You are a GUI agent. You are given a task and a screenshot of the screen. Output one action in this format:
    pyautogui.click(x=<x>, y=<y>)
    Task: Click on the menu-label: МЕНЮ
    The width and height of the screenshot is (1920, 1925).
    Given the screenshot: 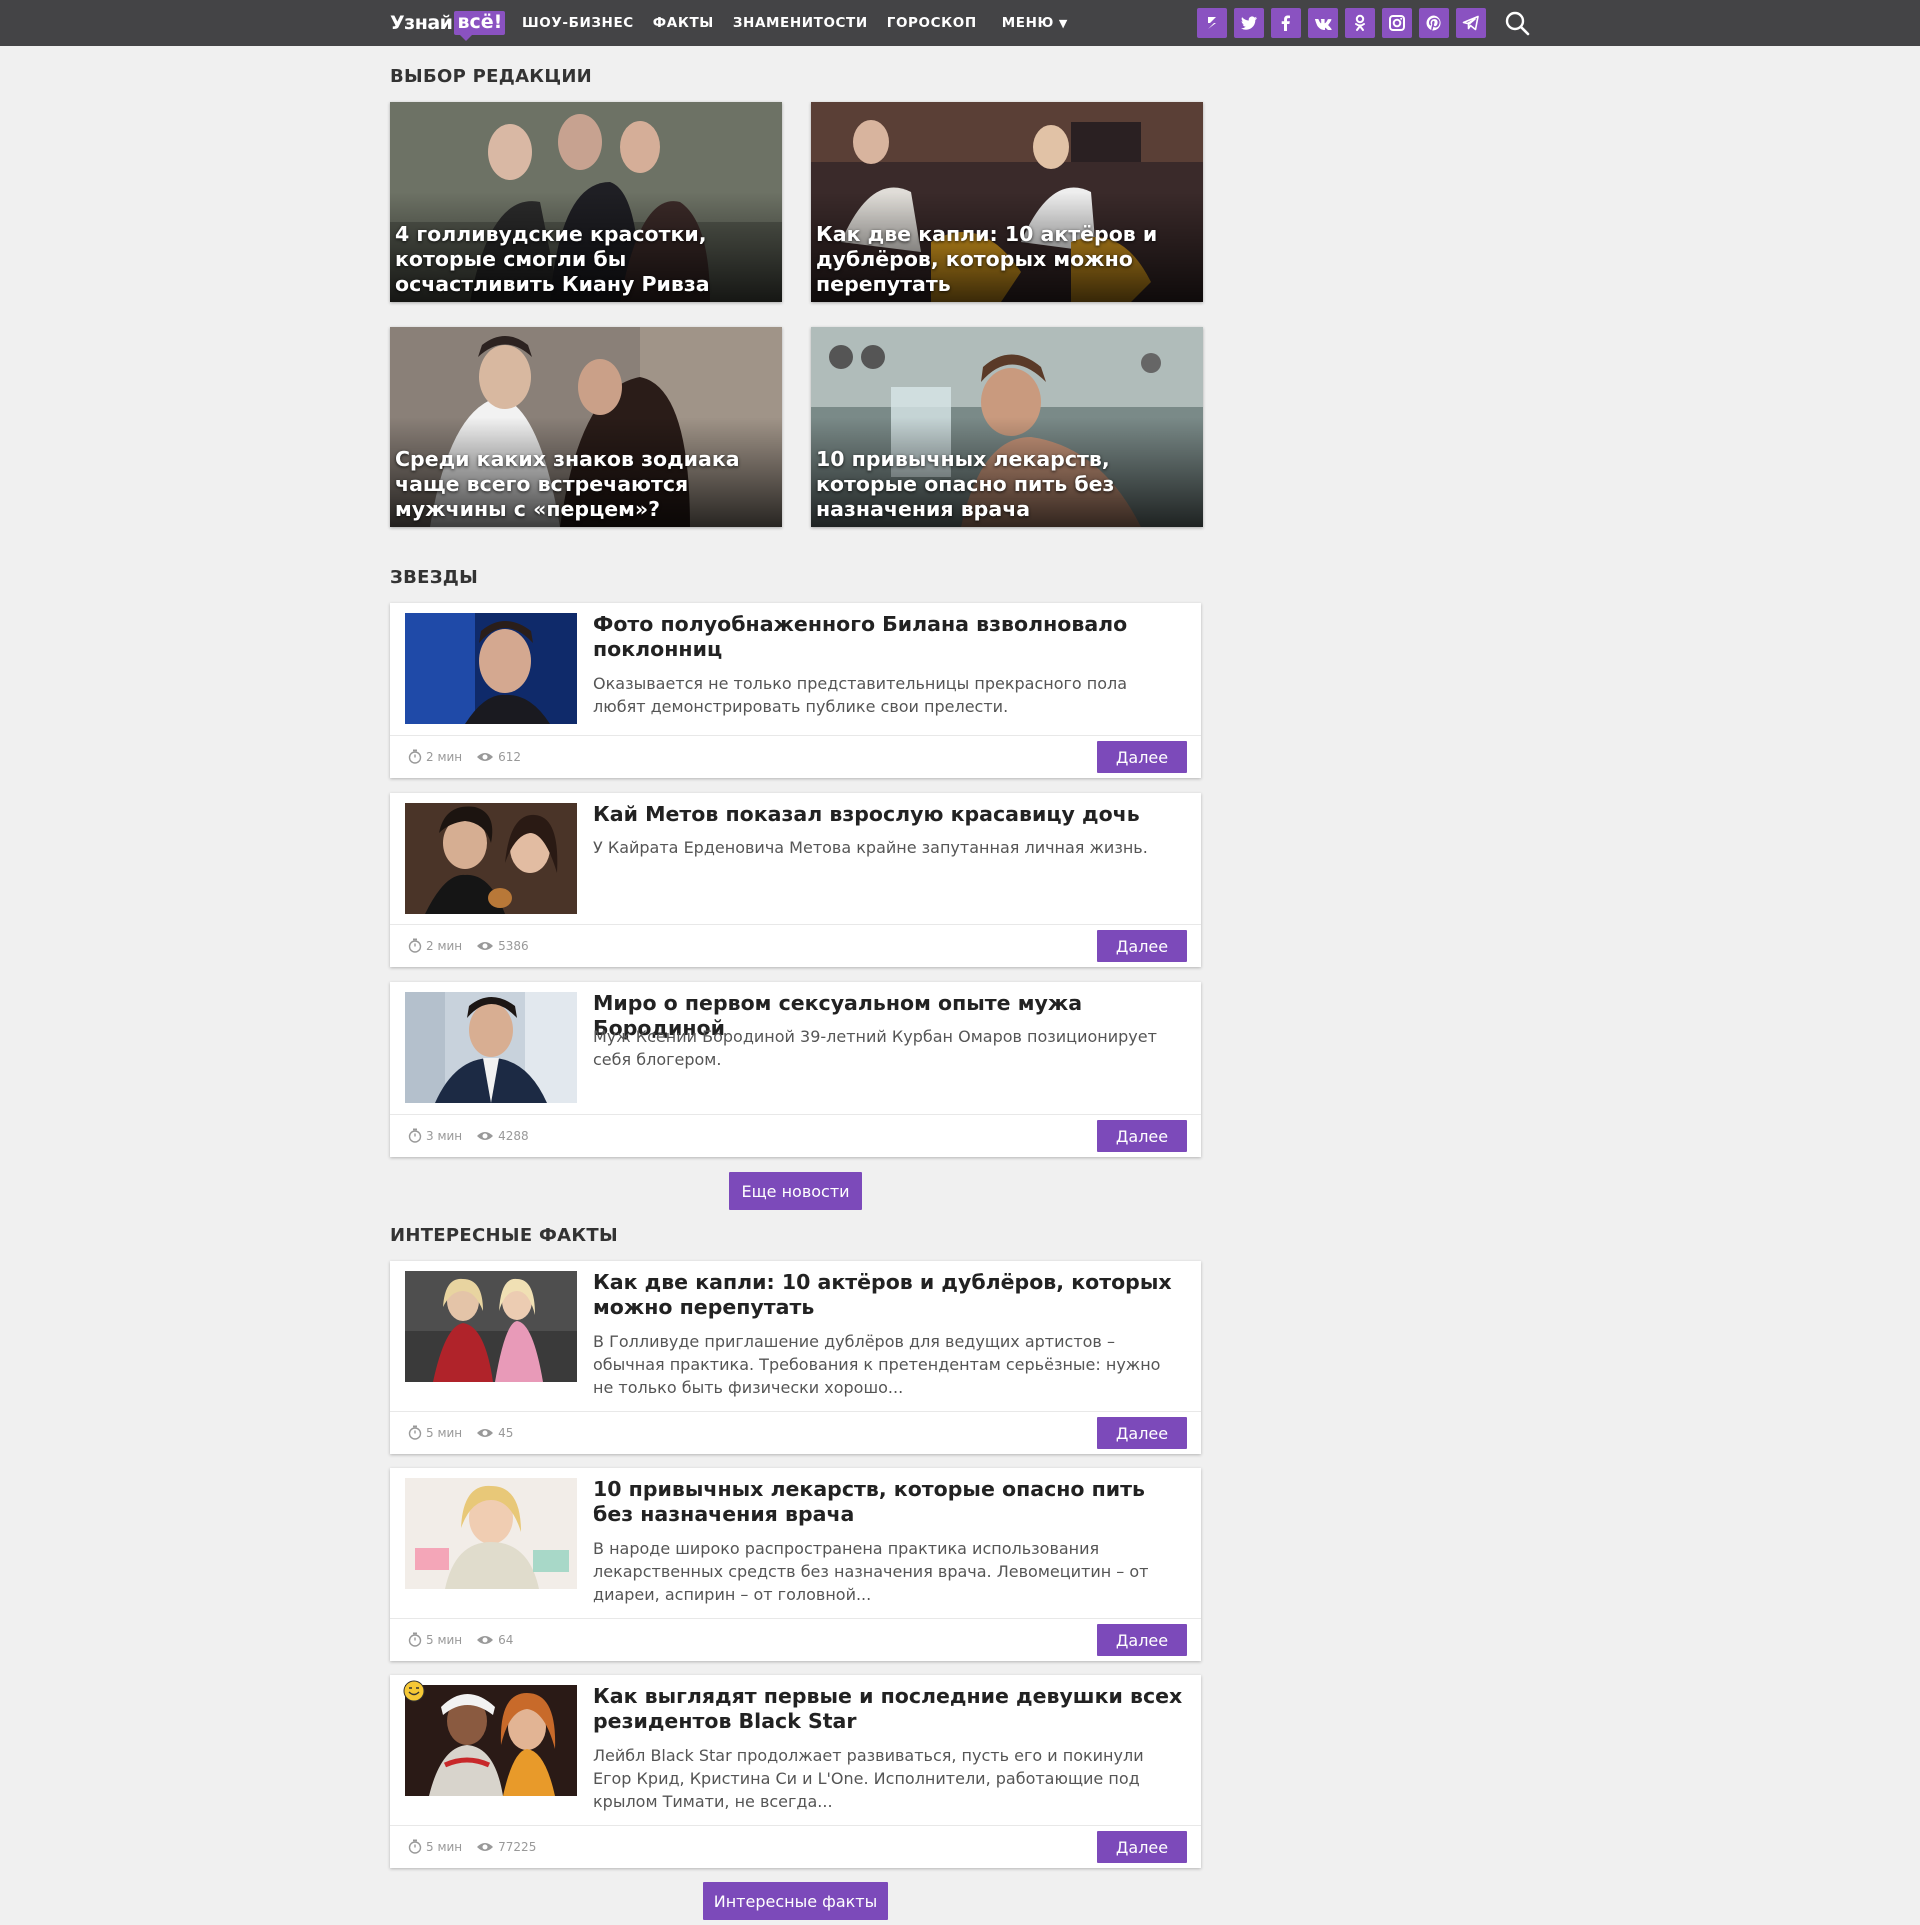 What is the action you would take?
    pyautogui.click(x=1027, y=23)
    